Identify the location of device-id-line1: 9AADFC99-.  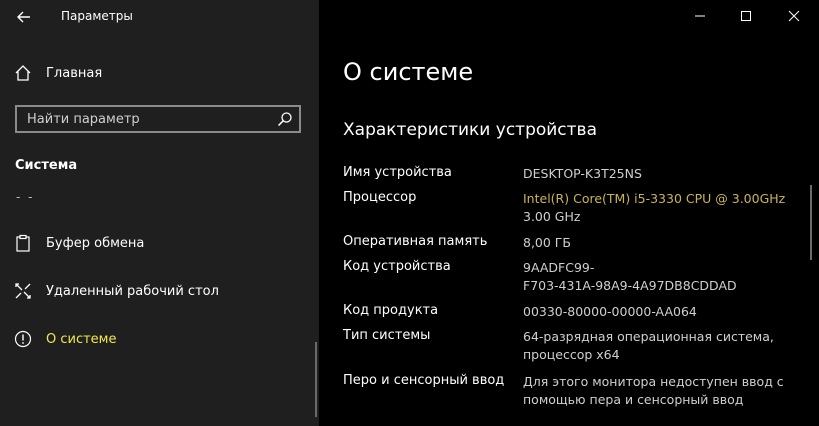
(559, 267).